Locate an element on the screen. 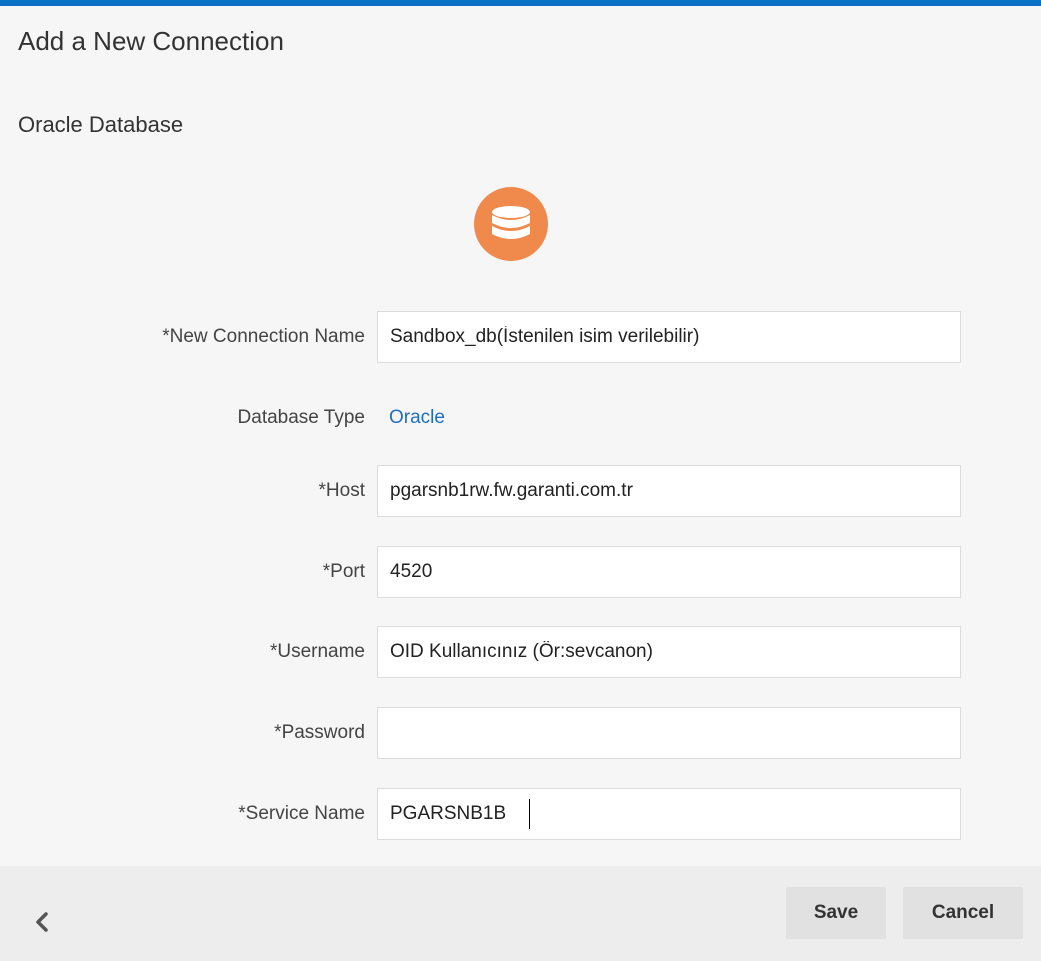 Image resolution: width=1041 pixels, height=961 pixels. database-icon-glyph is located at coordinates (511, 222).